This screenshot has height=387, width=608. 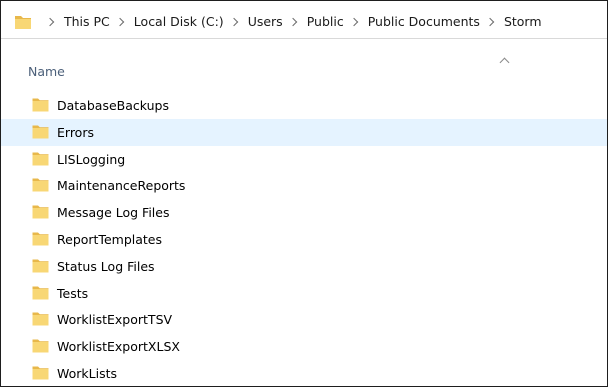 I want to click on folder-name: WorkLists, so click(x=87, y=373).